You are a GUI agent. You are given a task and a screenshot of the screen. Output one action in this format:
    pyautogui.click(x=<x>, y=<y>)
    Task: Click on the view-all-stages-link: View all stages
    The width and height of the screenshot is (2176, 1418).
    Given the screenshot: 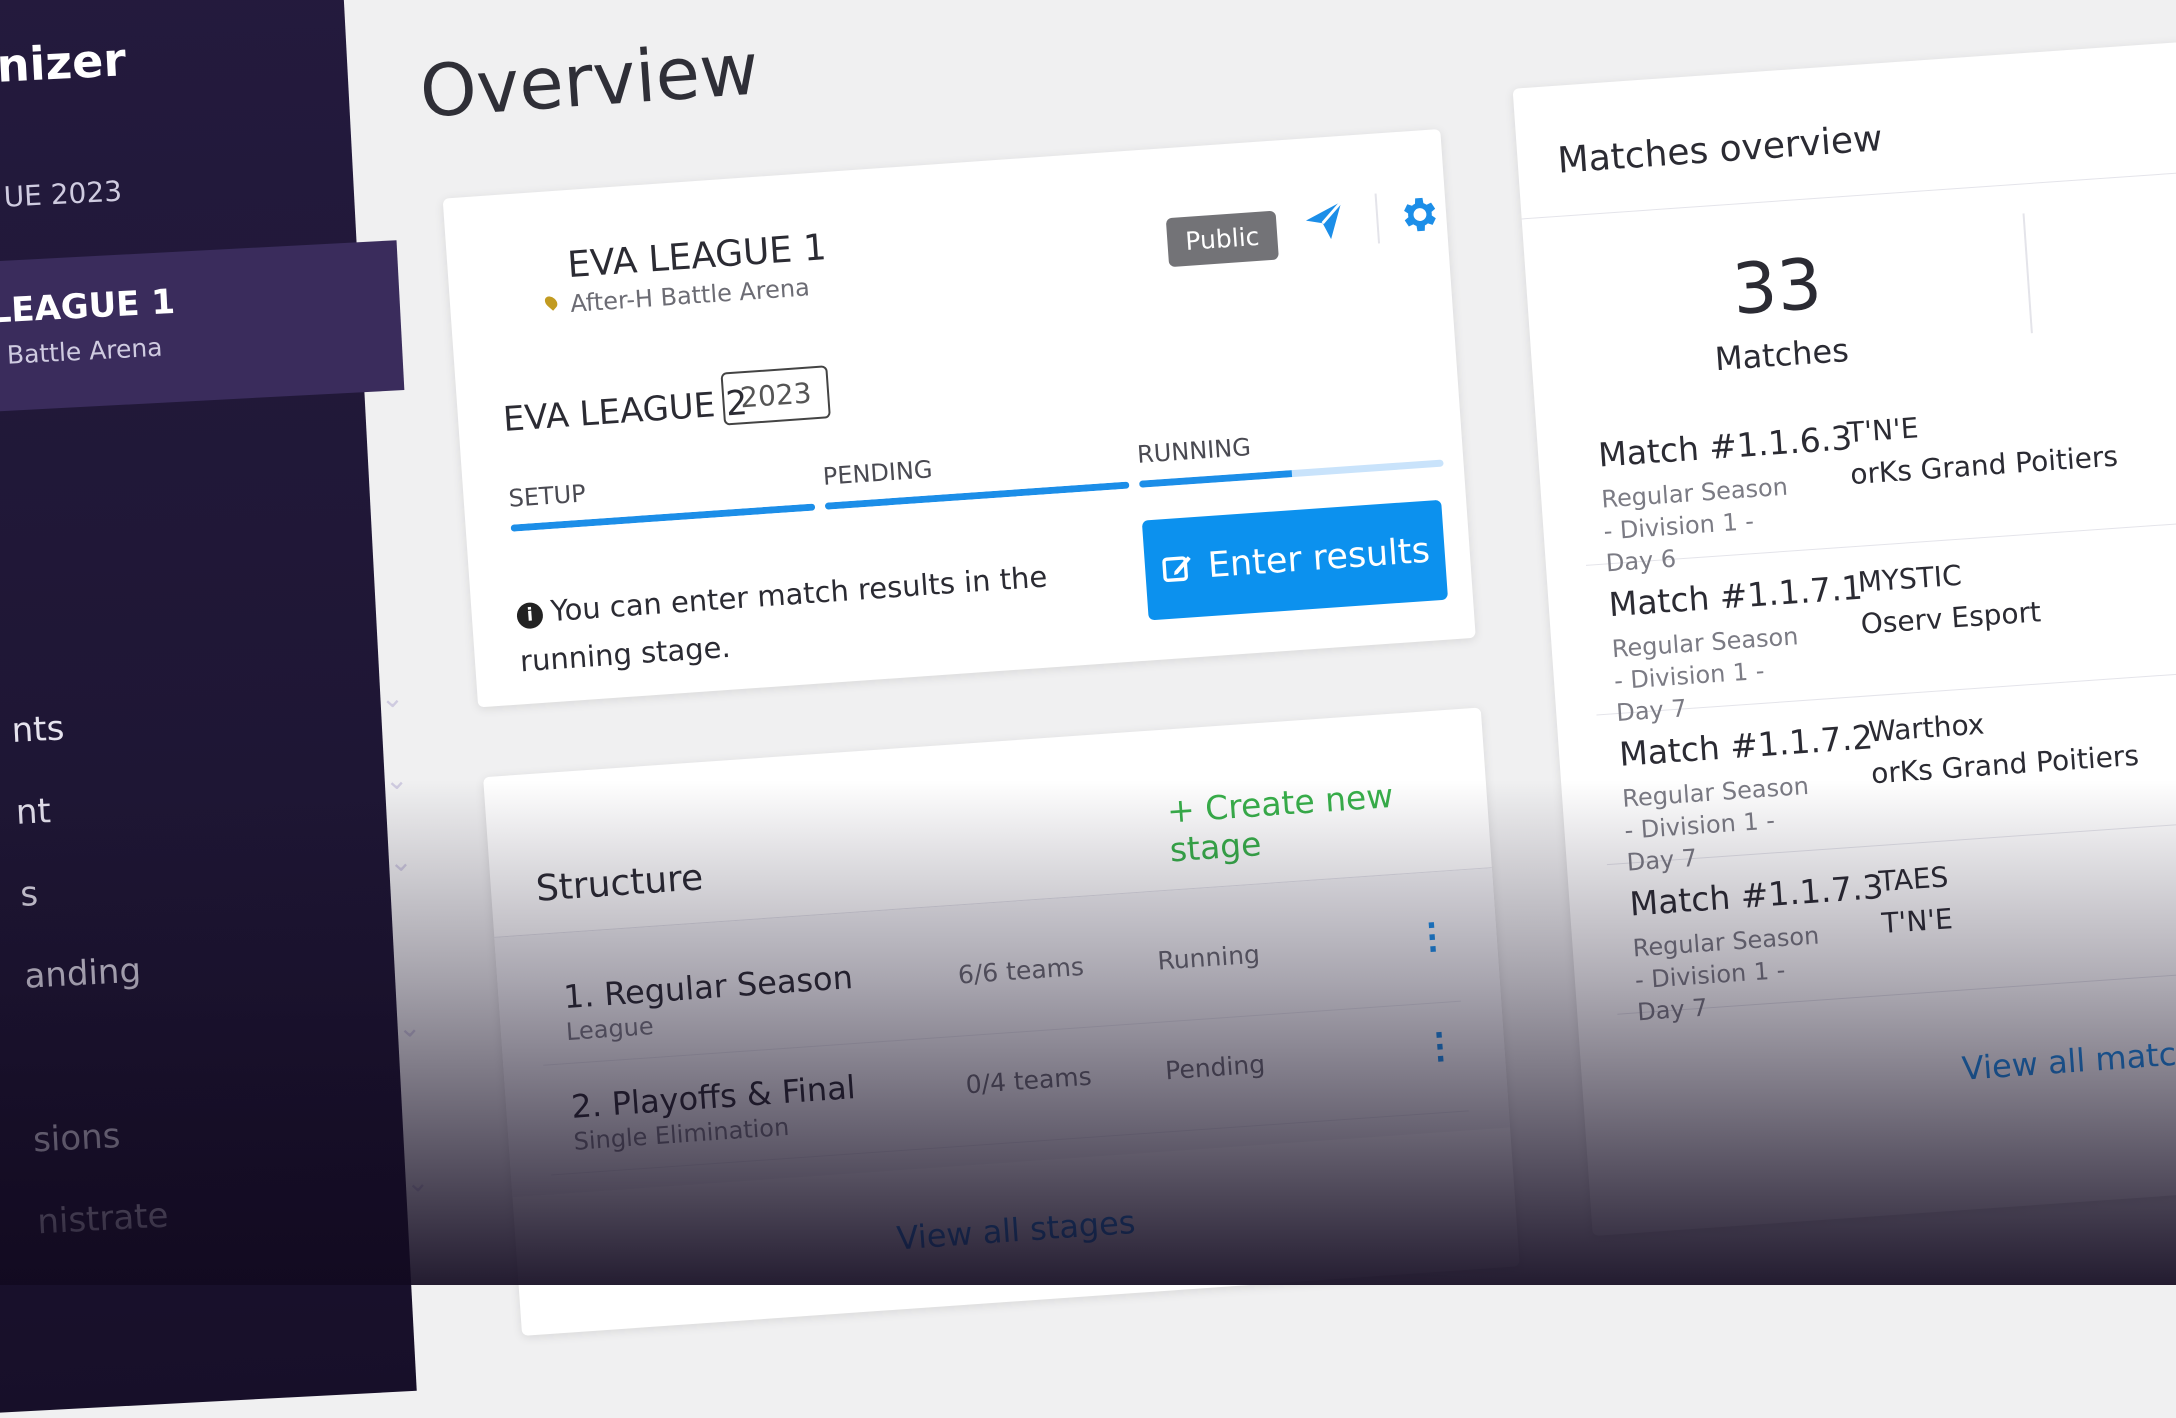 What is the action you would take?
    pyautogui.click(x=1016, y=1230)
    